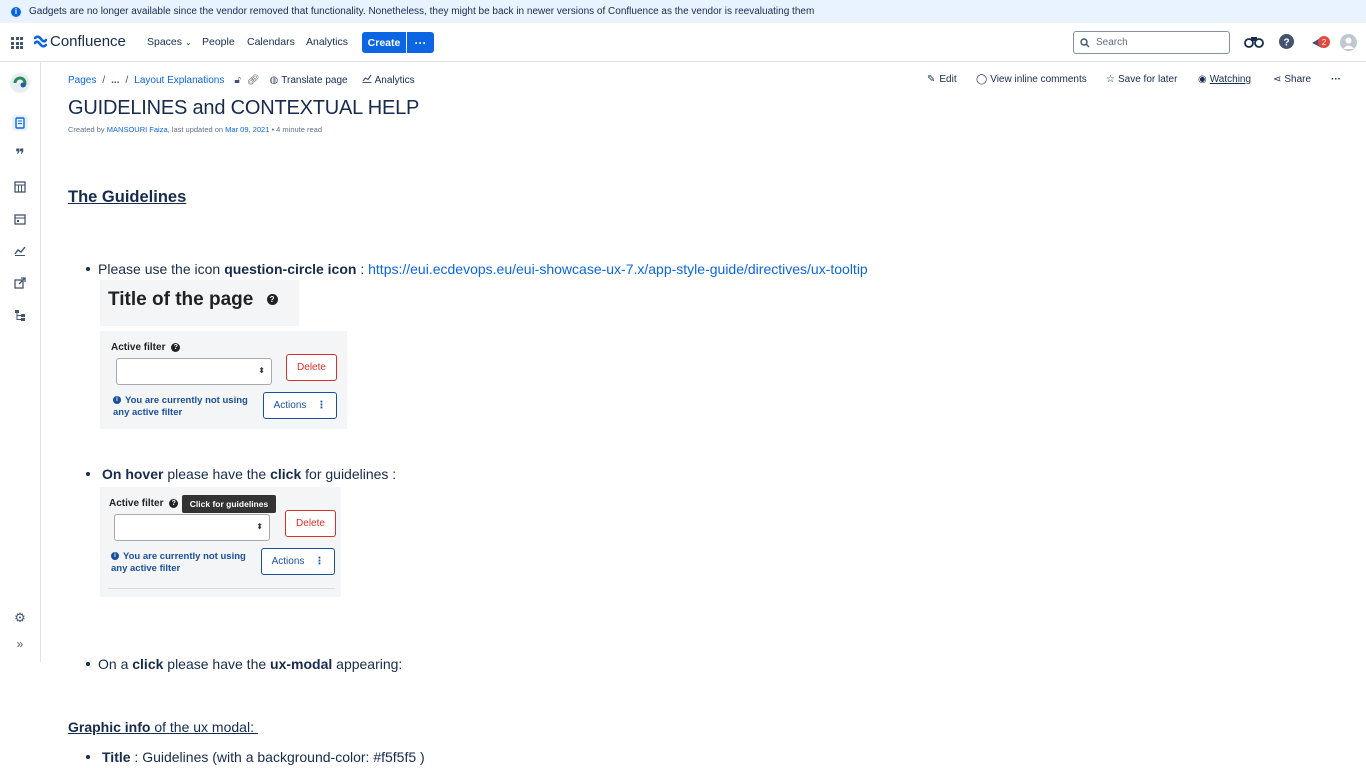 This screenshot has width=1366, height=768. I want to click on mock-tooltip: Click for guidelines, so click(229, 504).